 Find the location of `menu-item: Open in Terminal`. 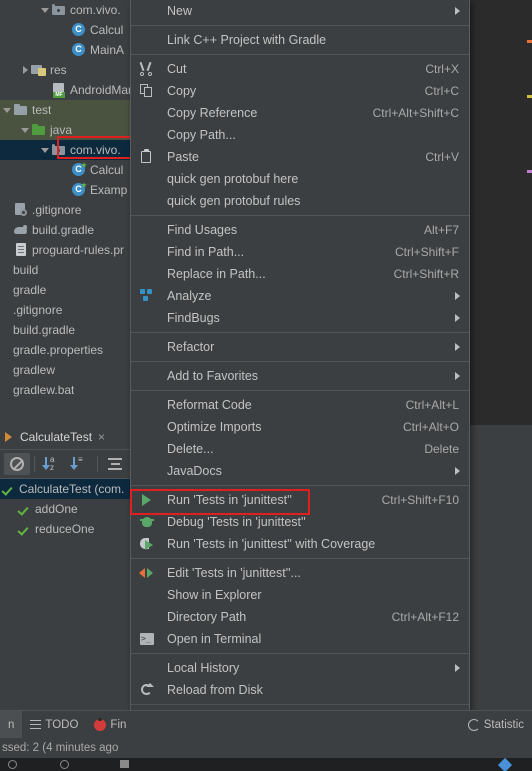

menu-item: Open in Terminal is located at coordinates (300, 639).